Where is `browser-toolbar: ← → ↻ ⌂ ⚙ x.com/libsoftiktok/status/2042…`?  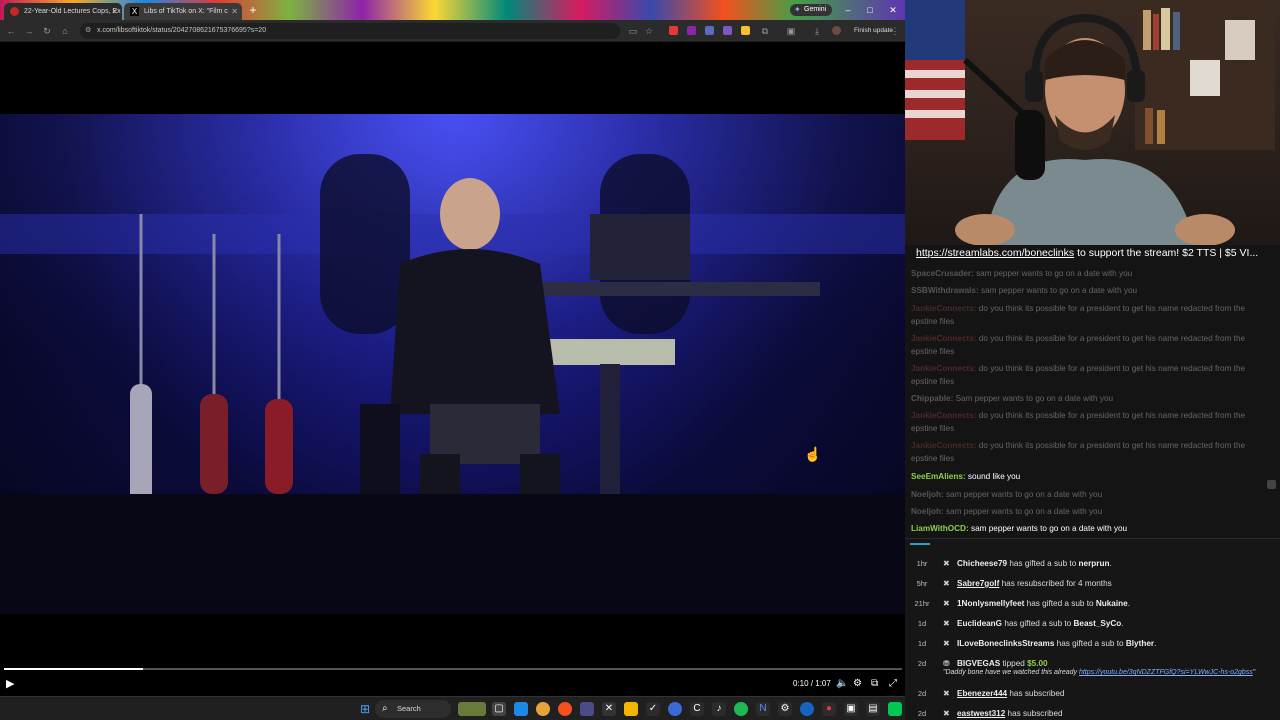 browser-toolbar: ← → ↻ ⌂ ⚙ x.com/libsoftiktok/status/2042… is located at coordinates (452, 31).